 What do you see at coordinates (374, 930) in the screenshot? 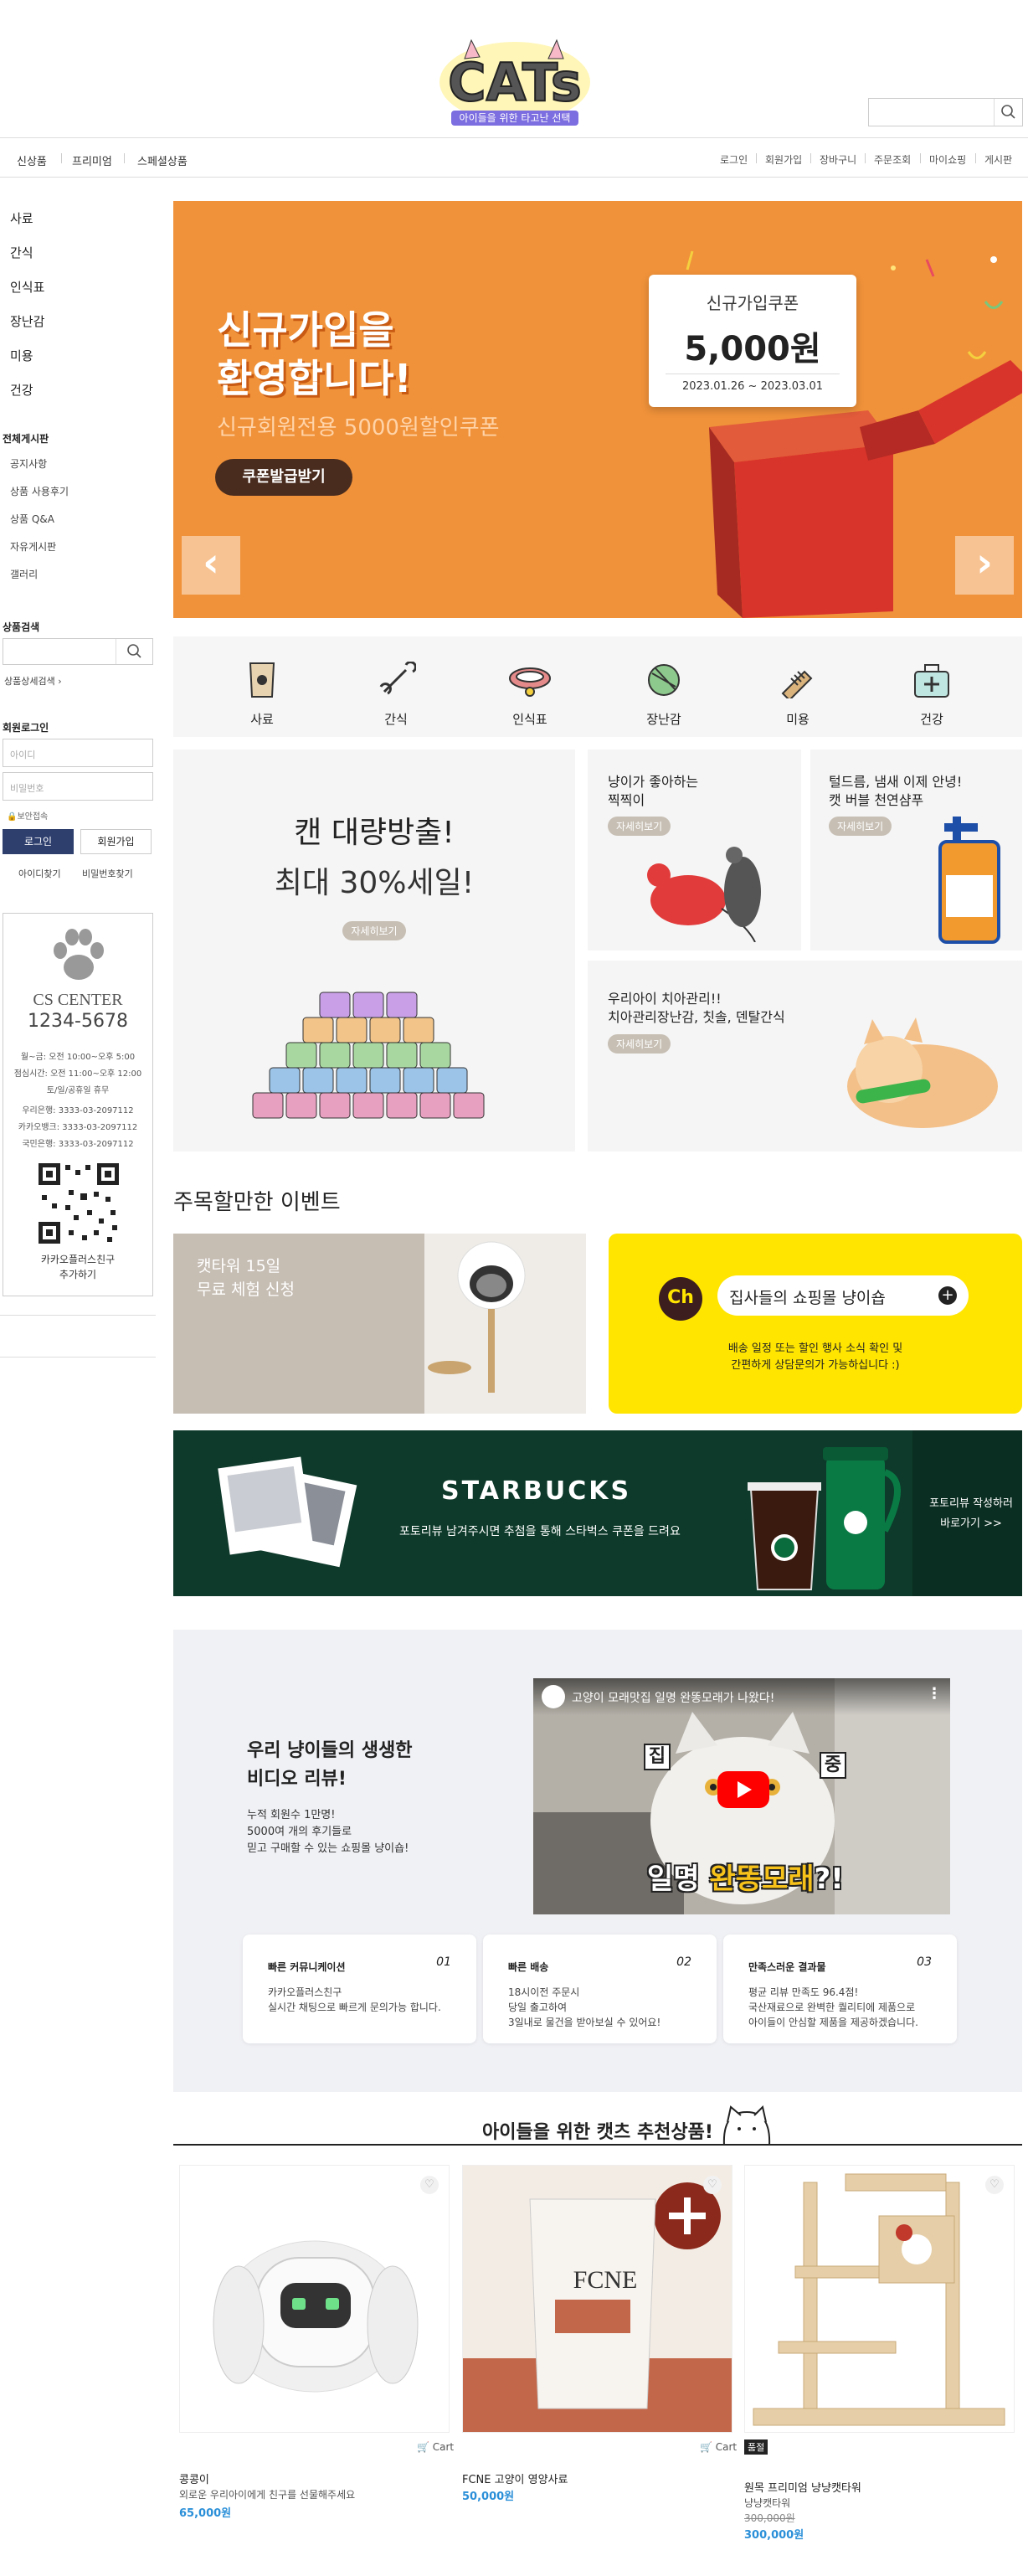
I see `promo-can-detail-button: 자세히보기` at bounding box center [374, 930].